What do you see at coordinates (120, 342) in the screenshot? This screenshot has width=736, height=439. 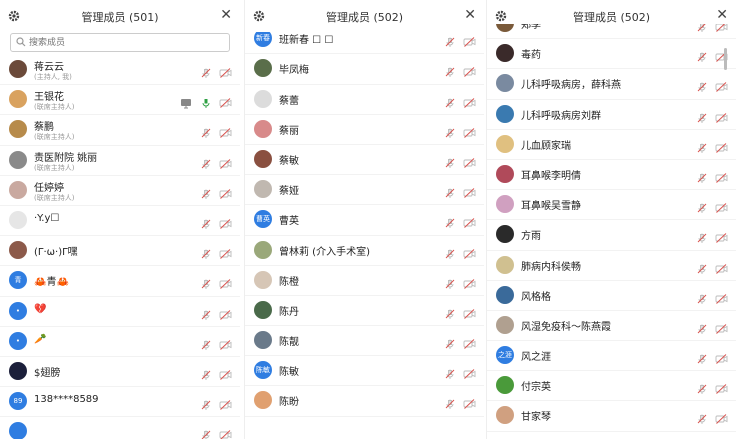 I see `member-row: • 🥕` at bounding box center [120, 342].